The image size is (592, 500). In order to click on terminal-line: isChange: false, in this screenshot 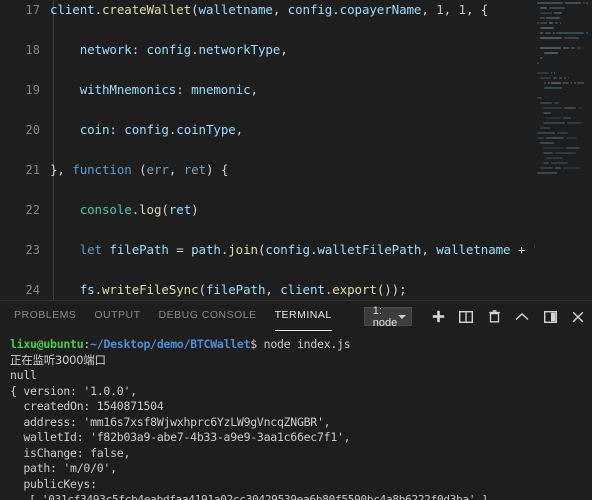, I will do `click(70, 452)`.